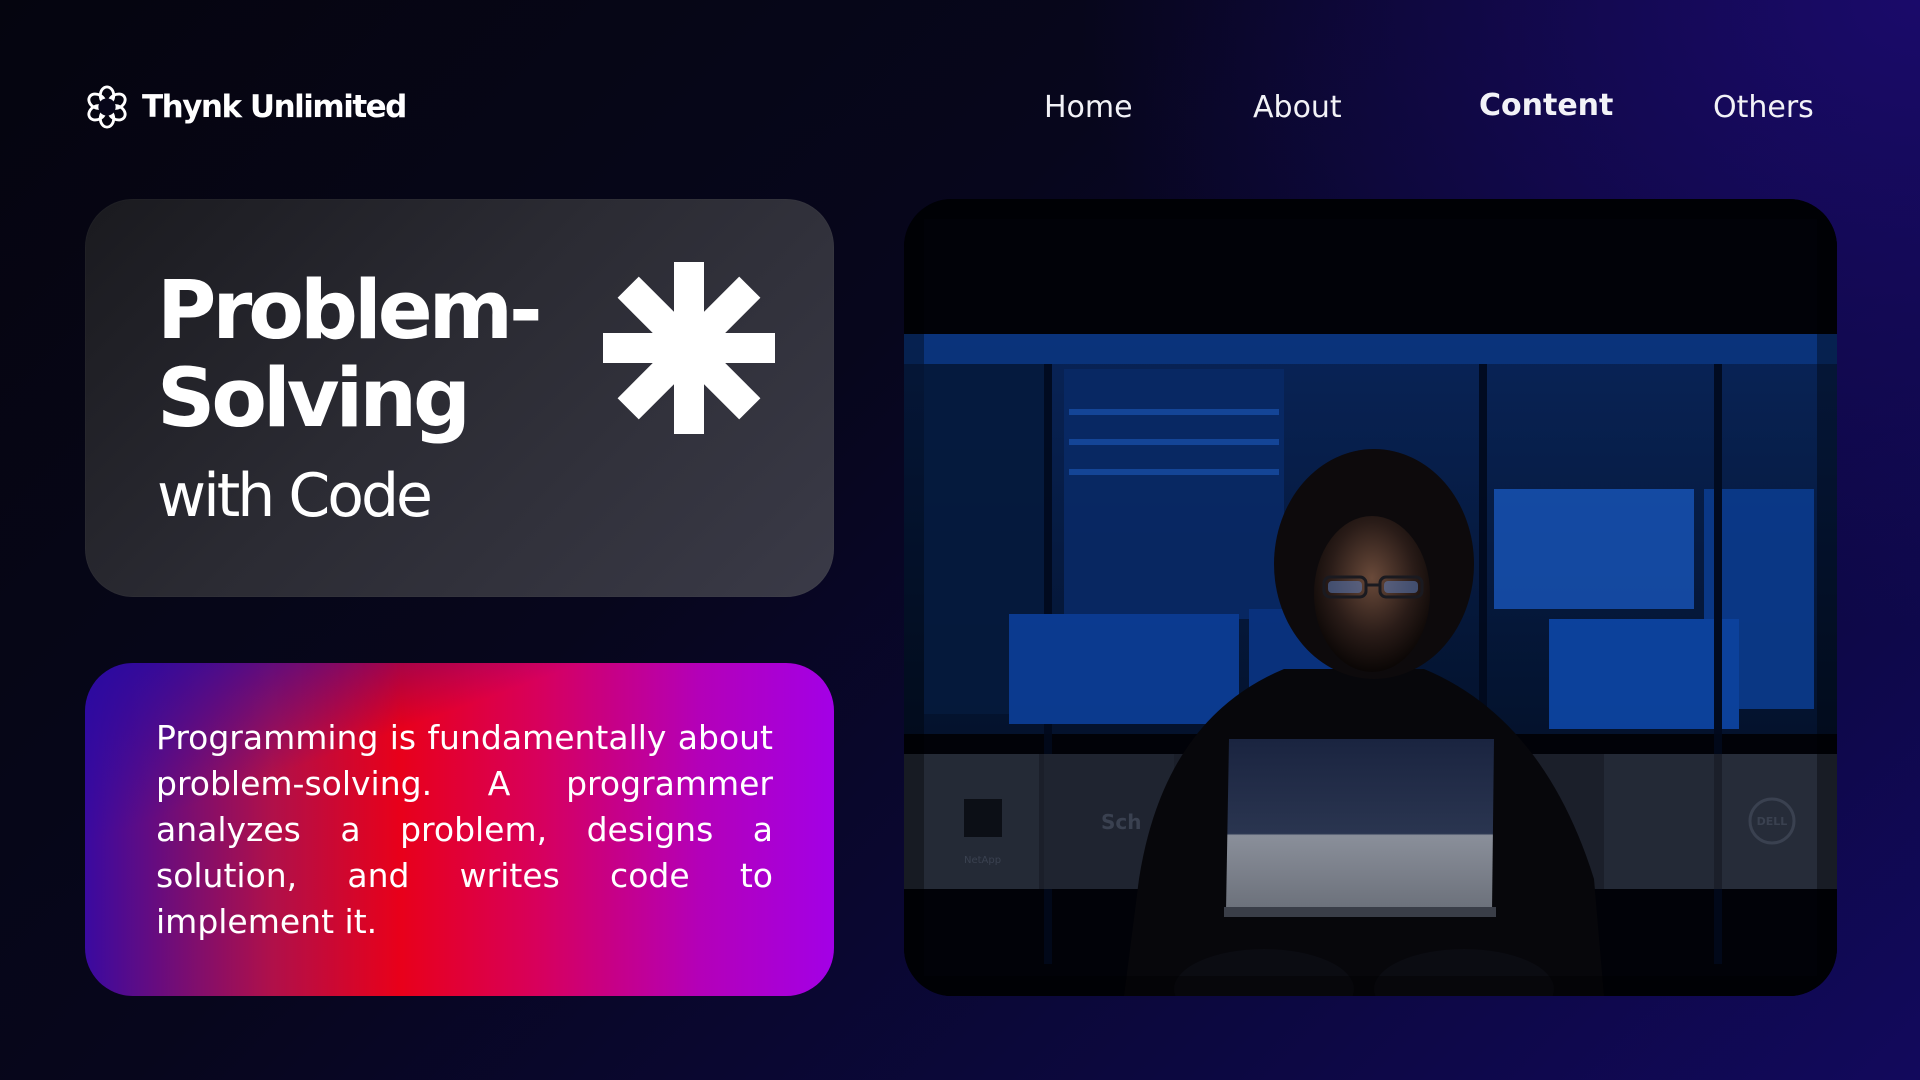 The image size is (1920, 1080). I want to click on nav-item-content: Content, so click(1546, 105).